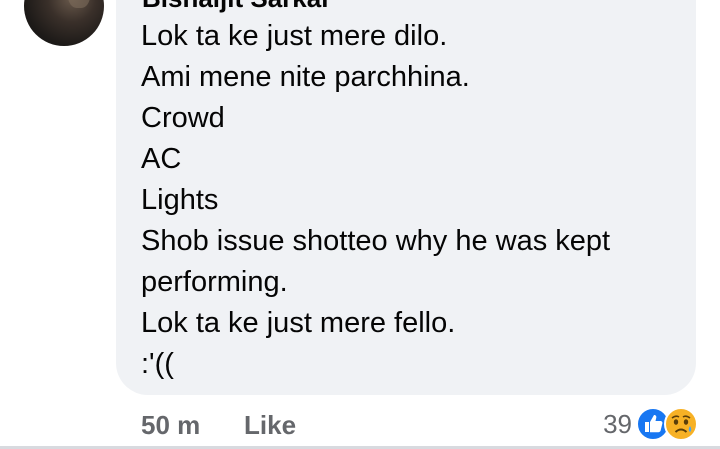  Describe the element at coordinates (305, 77) in the screenshot. I see `comment-line: Ami mene nite parchhina.` at that location.